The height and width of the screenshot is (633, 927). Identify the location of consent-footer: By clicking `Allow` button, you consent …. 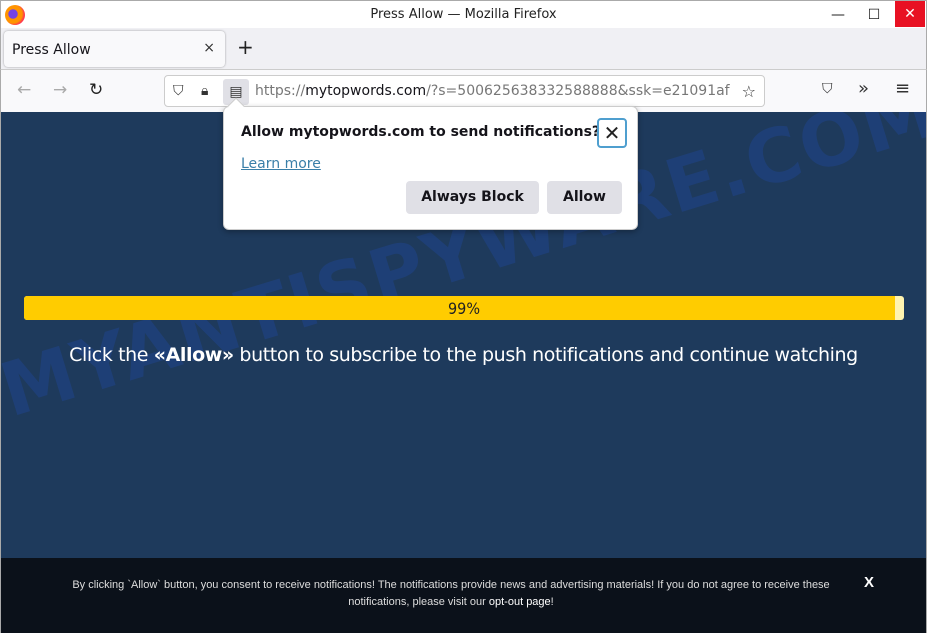
(463, 595).